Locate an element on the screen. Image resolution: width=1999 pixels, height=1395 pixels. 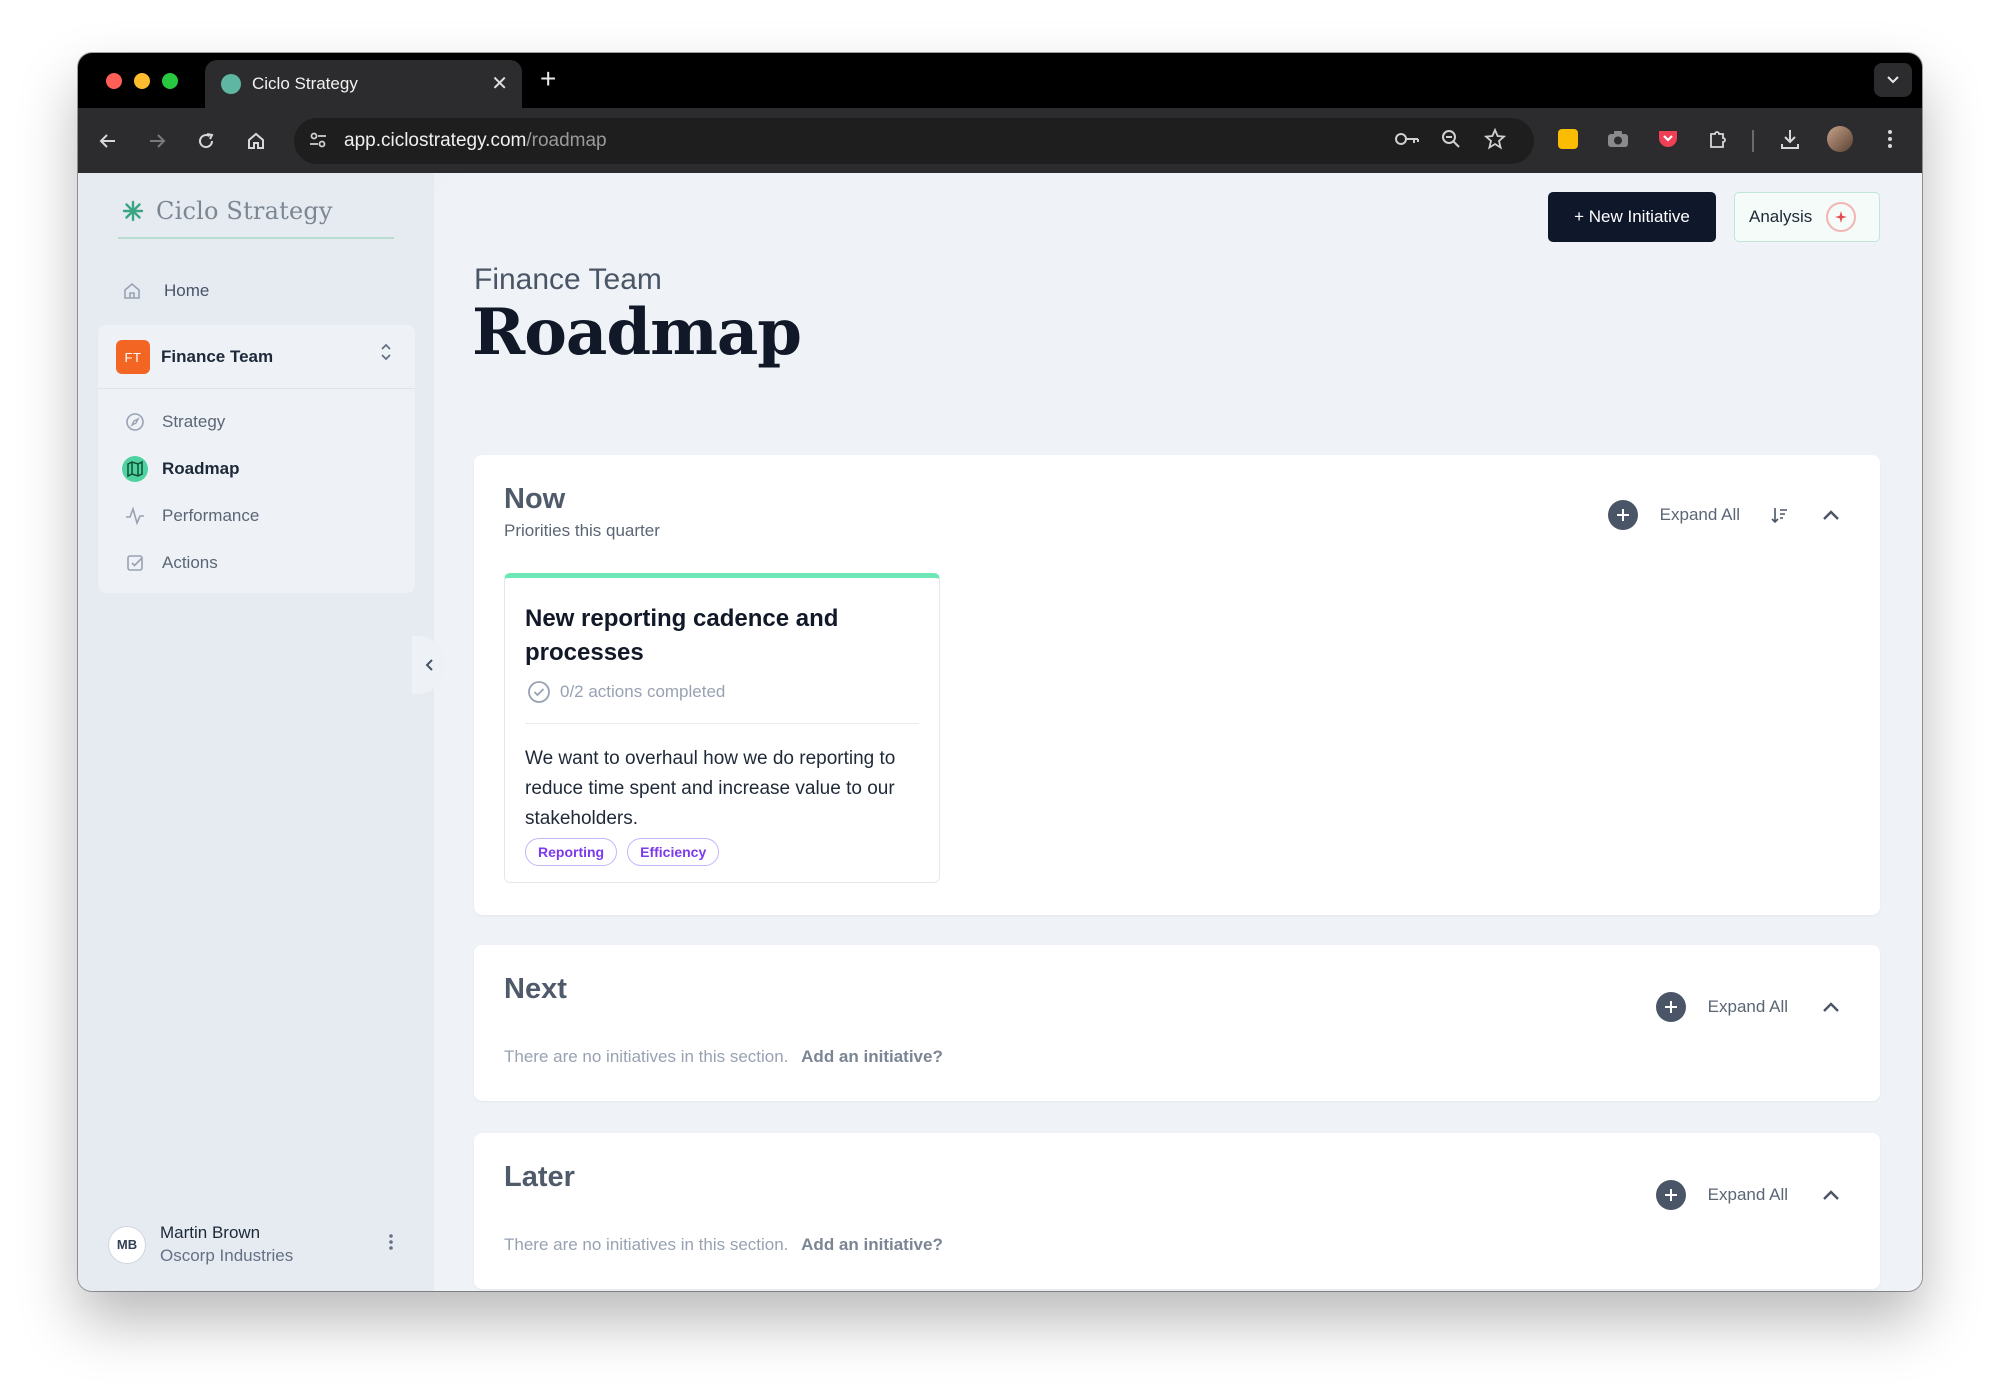
reload-icon is located at coordinates (206, 141).